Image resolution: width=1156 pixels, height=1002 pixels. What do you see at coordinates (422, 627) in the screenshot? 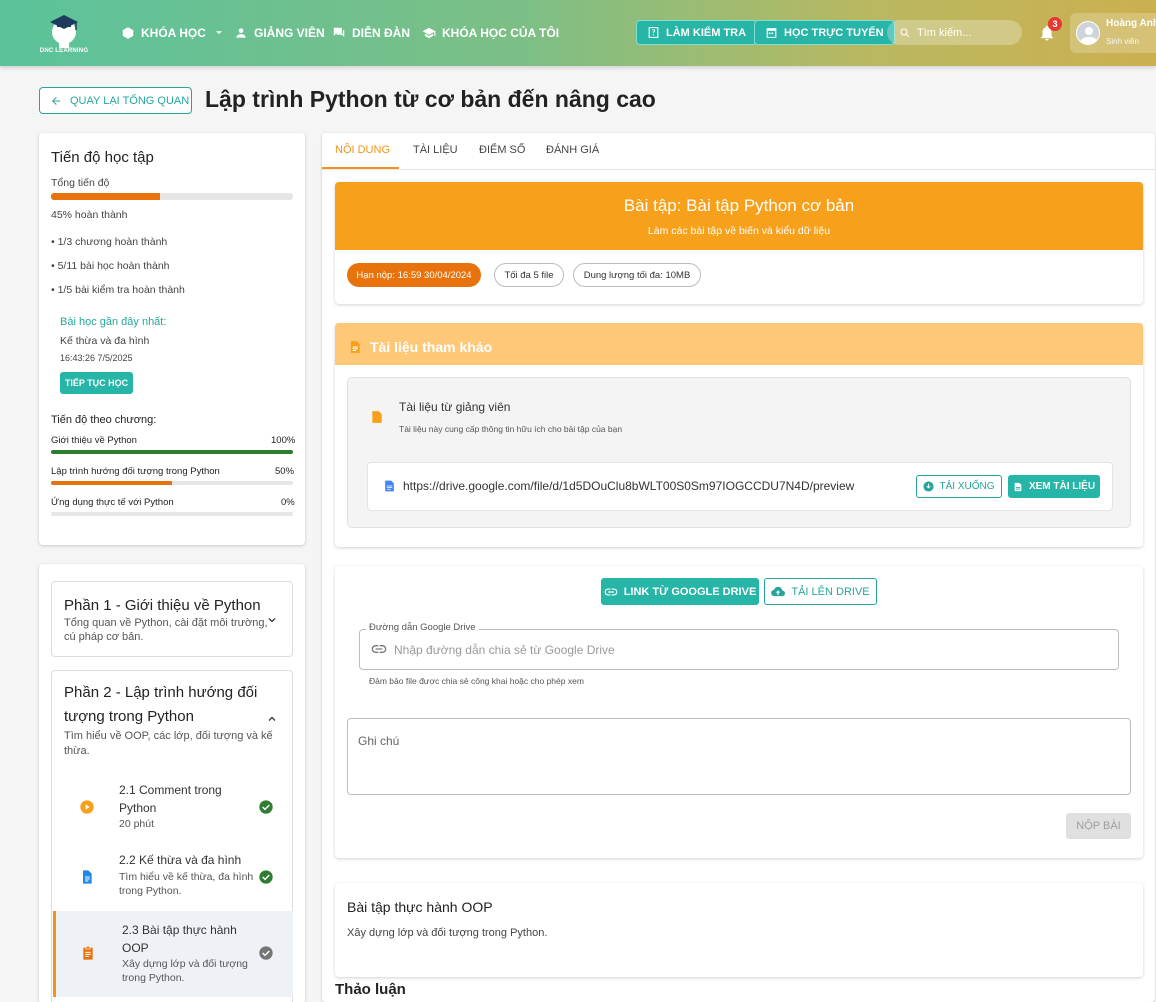
I see `google-drive-url-label: Đường dẫn Google Drive` at bounding box center [422, 627].